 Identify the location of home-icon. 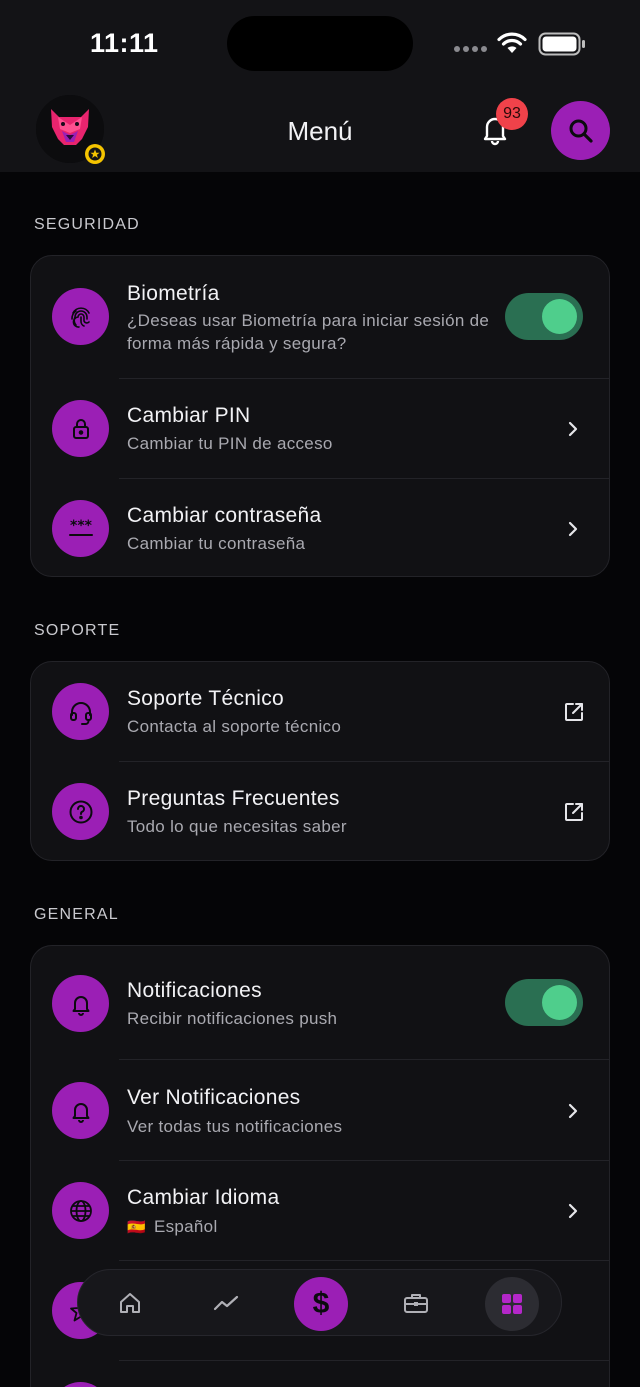
(130, 1303).